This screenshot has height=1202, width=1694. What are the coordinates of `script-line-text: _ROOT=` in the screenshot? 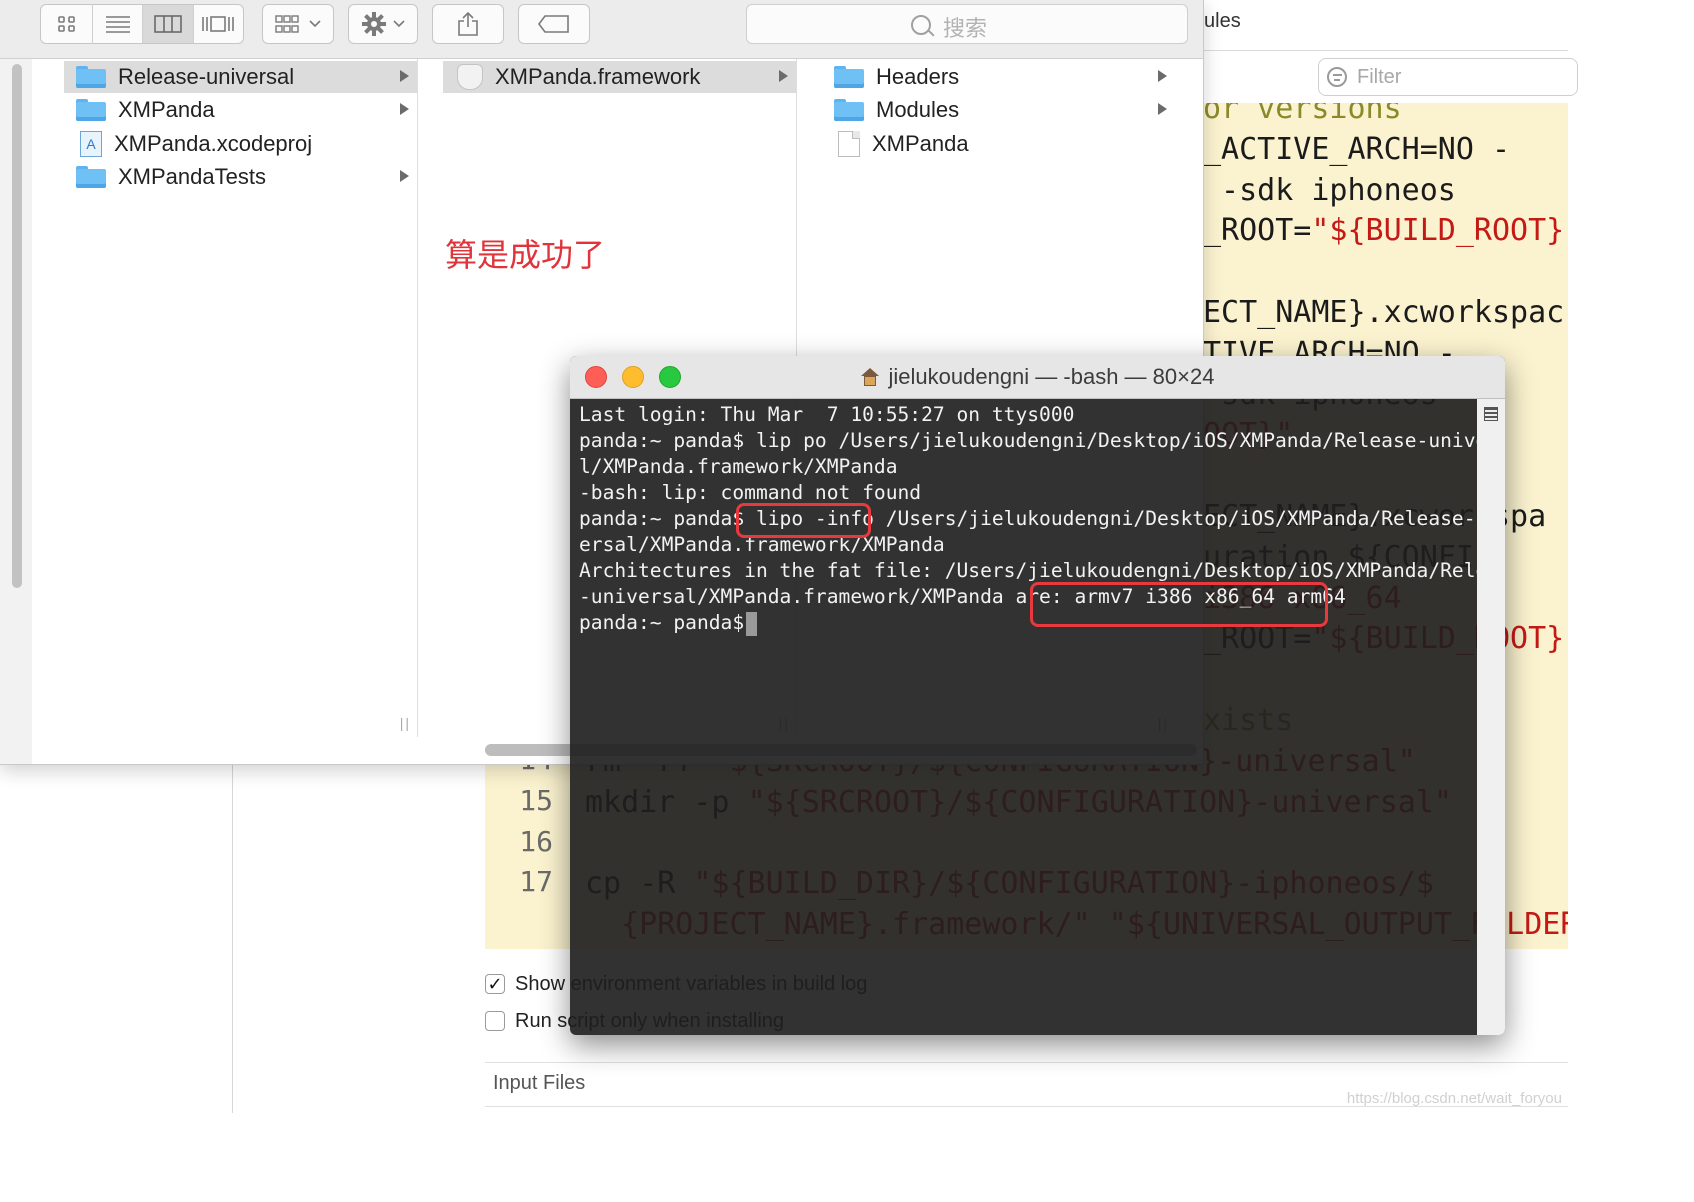 It's located at (1257, 231).